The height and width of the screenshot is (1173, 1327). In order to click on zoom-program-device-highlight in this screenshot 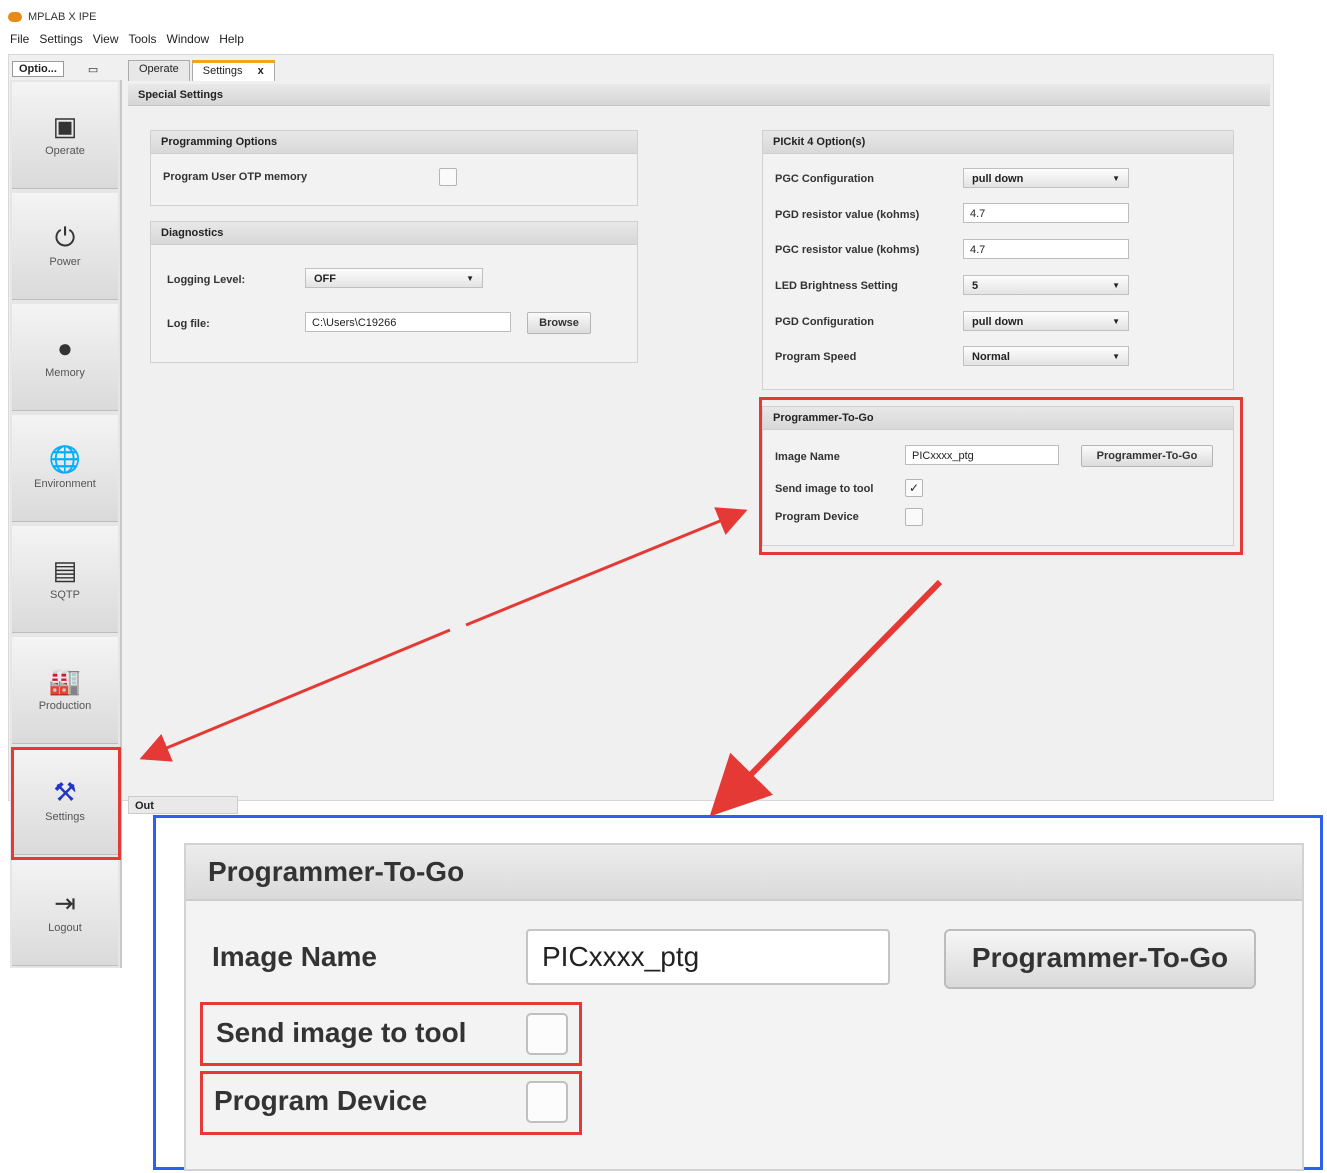, I will do `click(391, 1103)`.